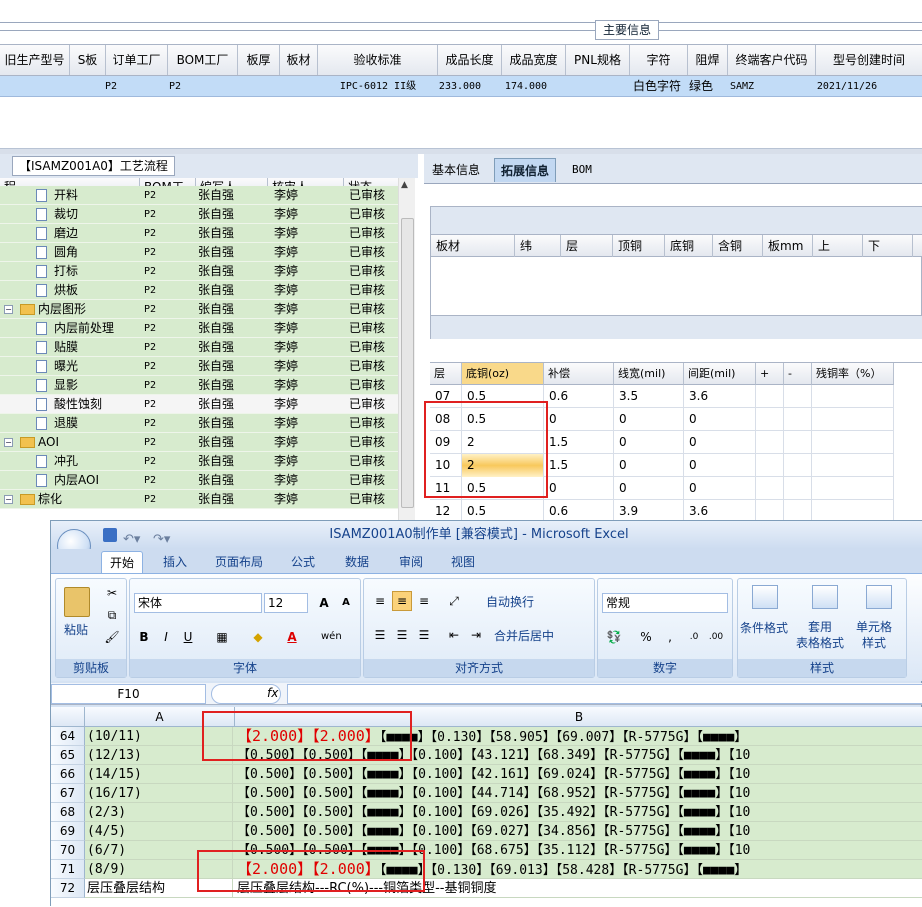 The height and width of the screenshot is (907, 922). Describe the element at coordinates (199, 347) in the screenshot. I see `tree-row: 贴膜 P2 张自强 李婷 已审核` at that location.